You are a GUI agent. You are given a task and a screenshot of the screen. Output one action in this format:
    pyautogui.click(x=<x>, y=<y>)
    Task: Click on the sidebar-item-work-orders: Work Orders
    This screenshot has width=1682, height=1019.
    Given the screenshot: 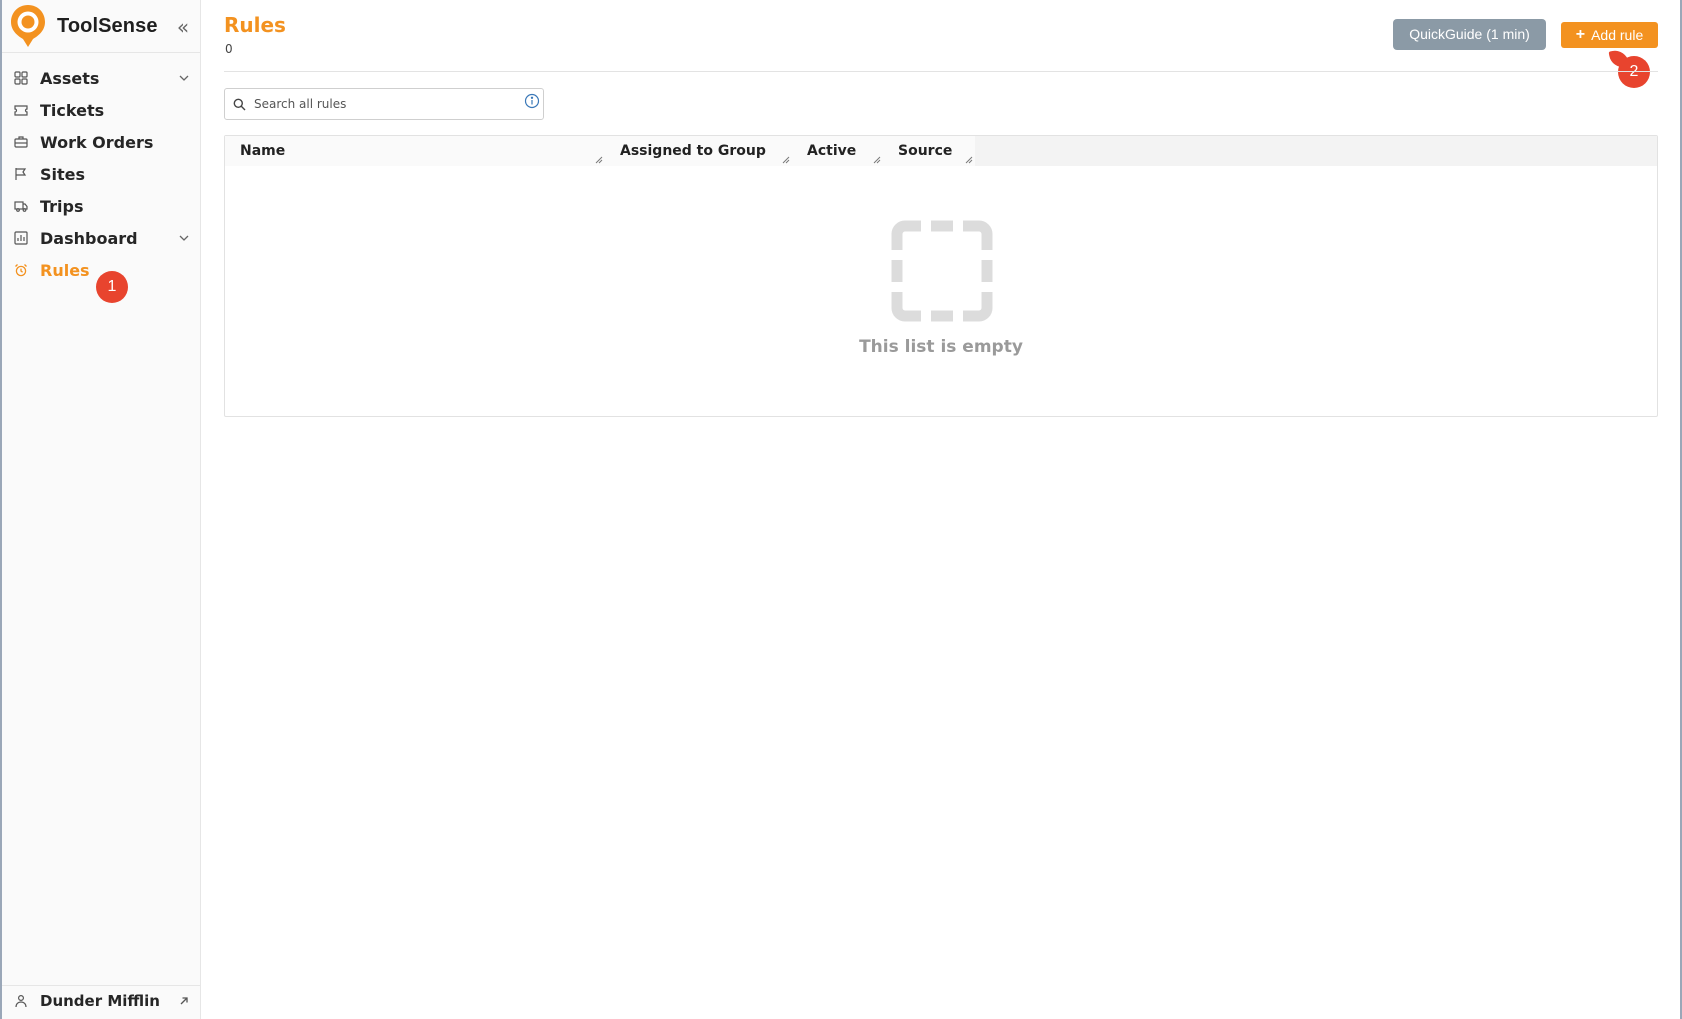 What is the action you would take?
    pyautogui.click(x=101, y=142)
    